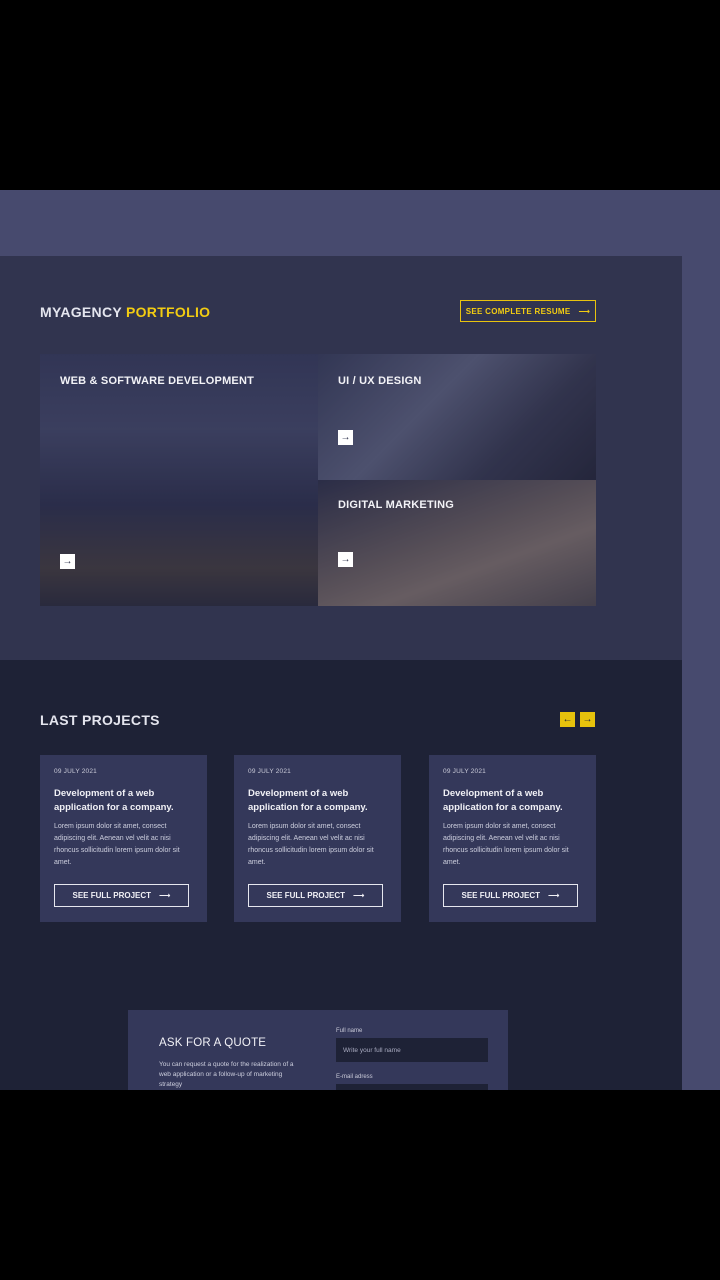 This screenshot has width=720, height=1280. Describe the element at coordinates (518, 311) in the screenshot. I see `resume-button-label: SEE COMPLETE RESUME` at that location.